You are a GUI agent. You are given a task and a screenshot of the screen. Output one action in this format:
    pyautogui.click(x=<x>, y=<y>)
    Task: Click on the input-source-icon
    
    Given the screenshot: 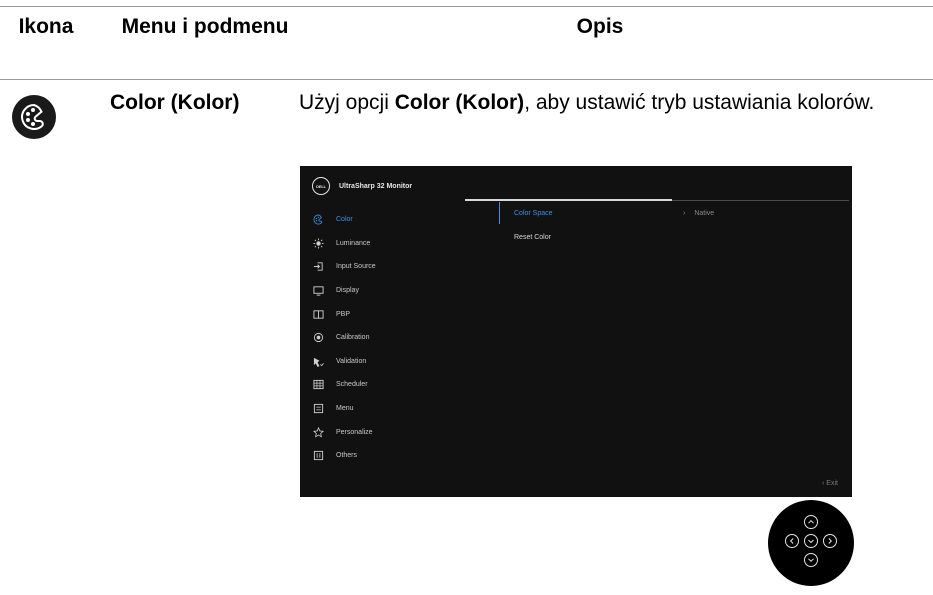 What is the action you would take?
    pyautogui.click(x=318, y=267)
    